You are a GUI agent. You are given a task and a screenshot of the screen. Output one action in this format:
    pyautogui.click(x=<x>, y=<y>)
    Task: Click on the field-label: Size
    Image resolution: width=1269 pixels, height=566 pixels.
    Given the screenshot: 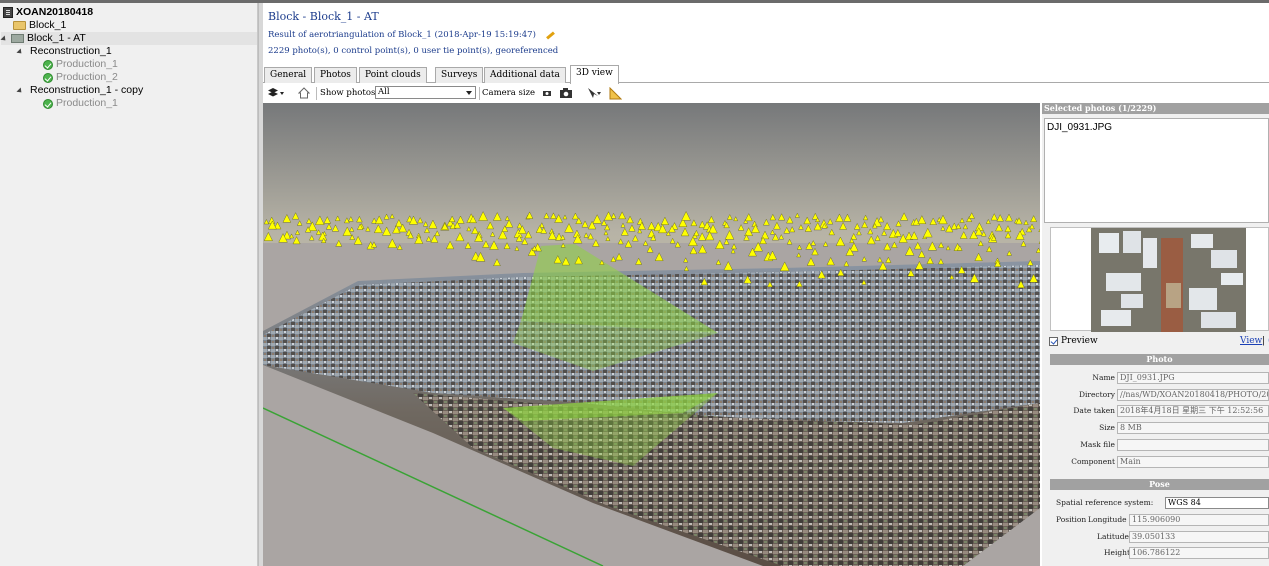 What is the action you would take?
    pyautogui.click(x=1107, y=427)
    